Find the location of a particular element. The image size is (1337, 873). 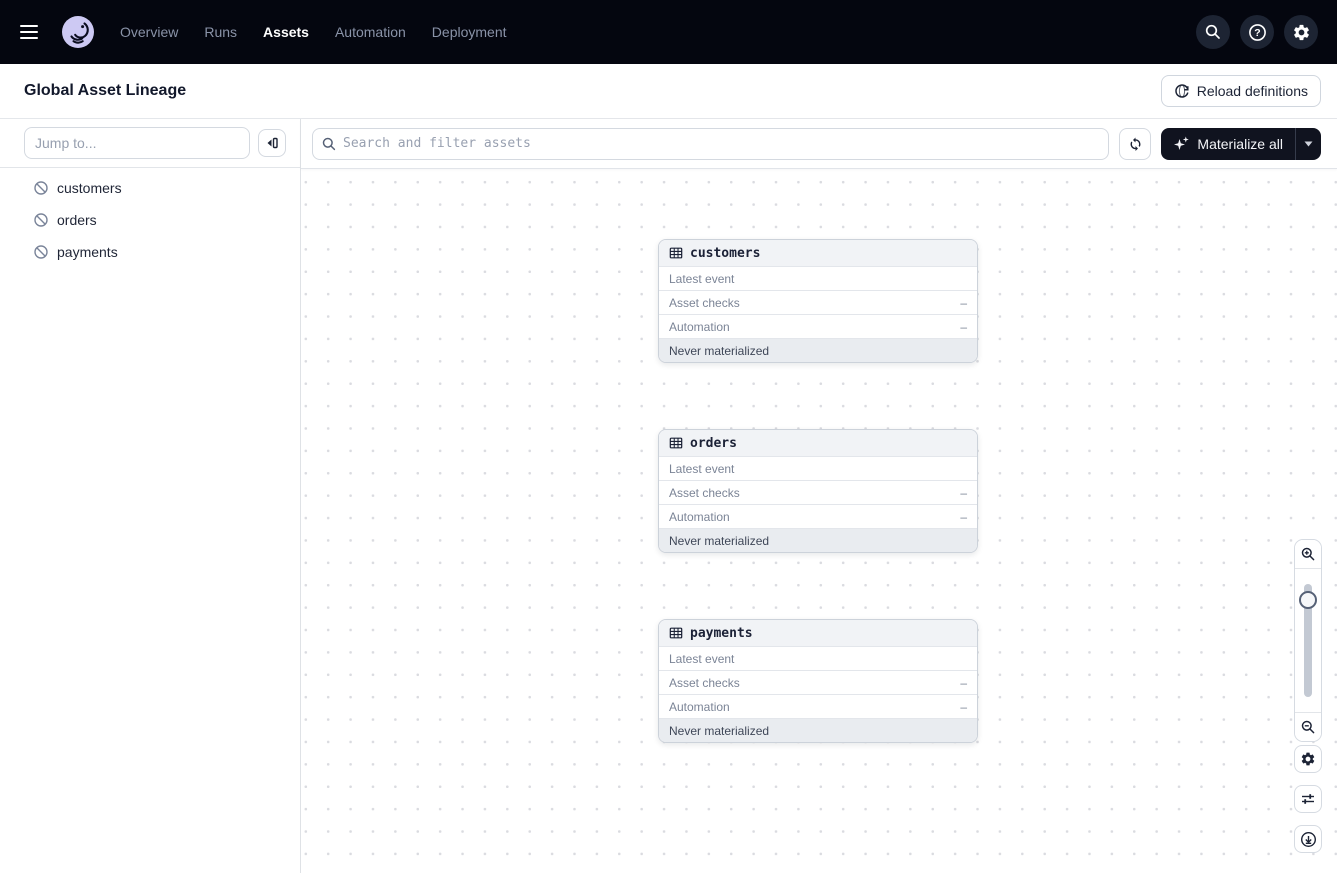

help-button: ? is located at coordinates (1257, 32).